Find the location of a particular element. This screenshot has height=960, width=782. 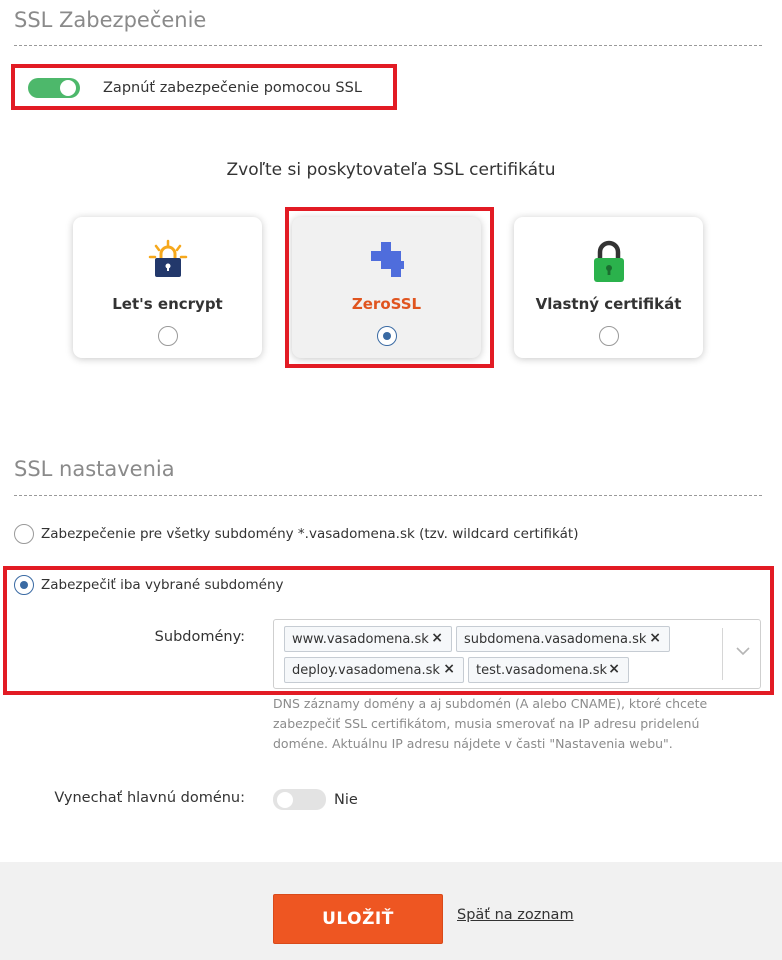

tag-text: subdomena.vasadomena.sk is located at coordinates (555, 639).